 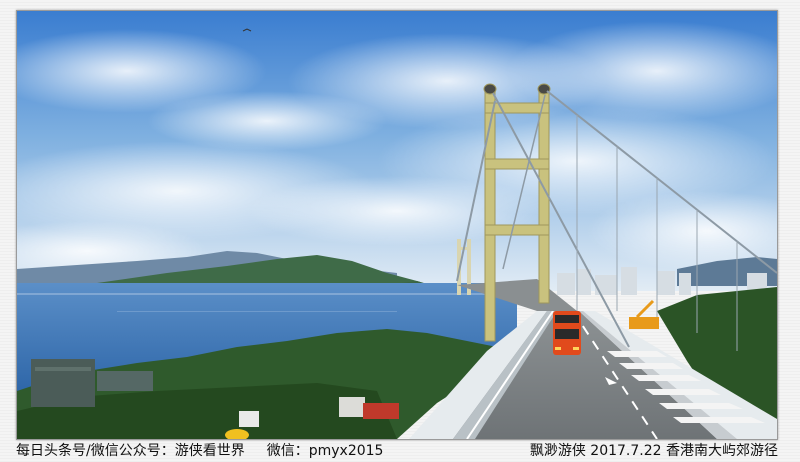 What do you see at coordinates (130, 451) in the screenshot?
I see `caption-account: 每日头条号/微信公众号：游侠看世界` at bounding box center [130, 451].